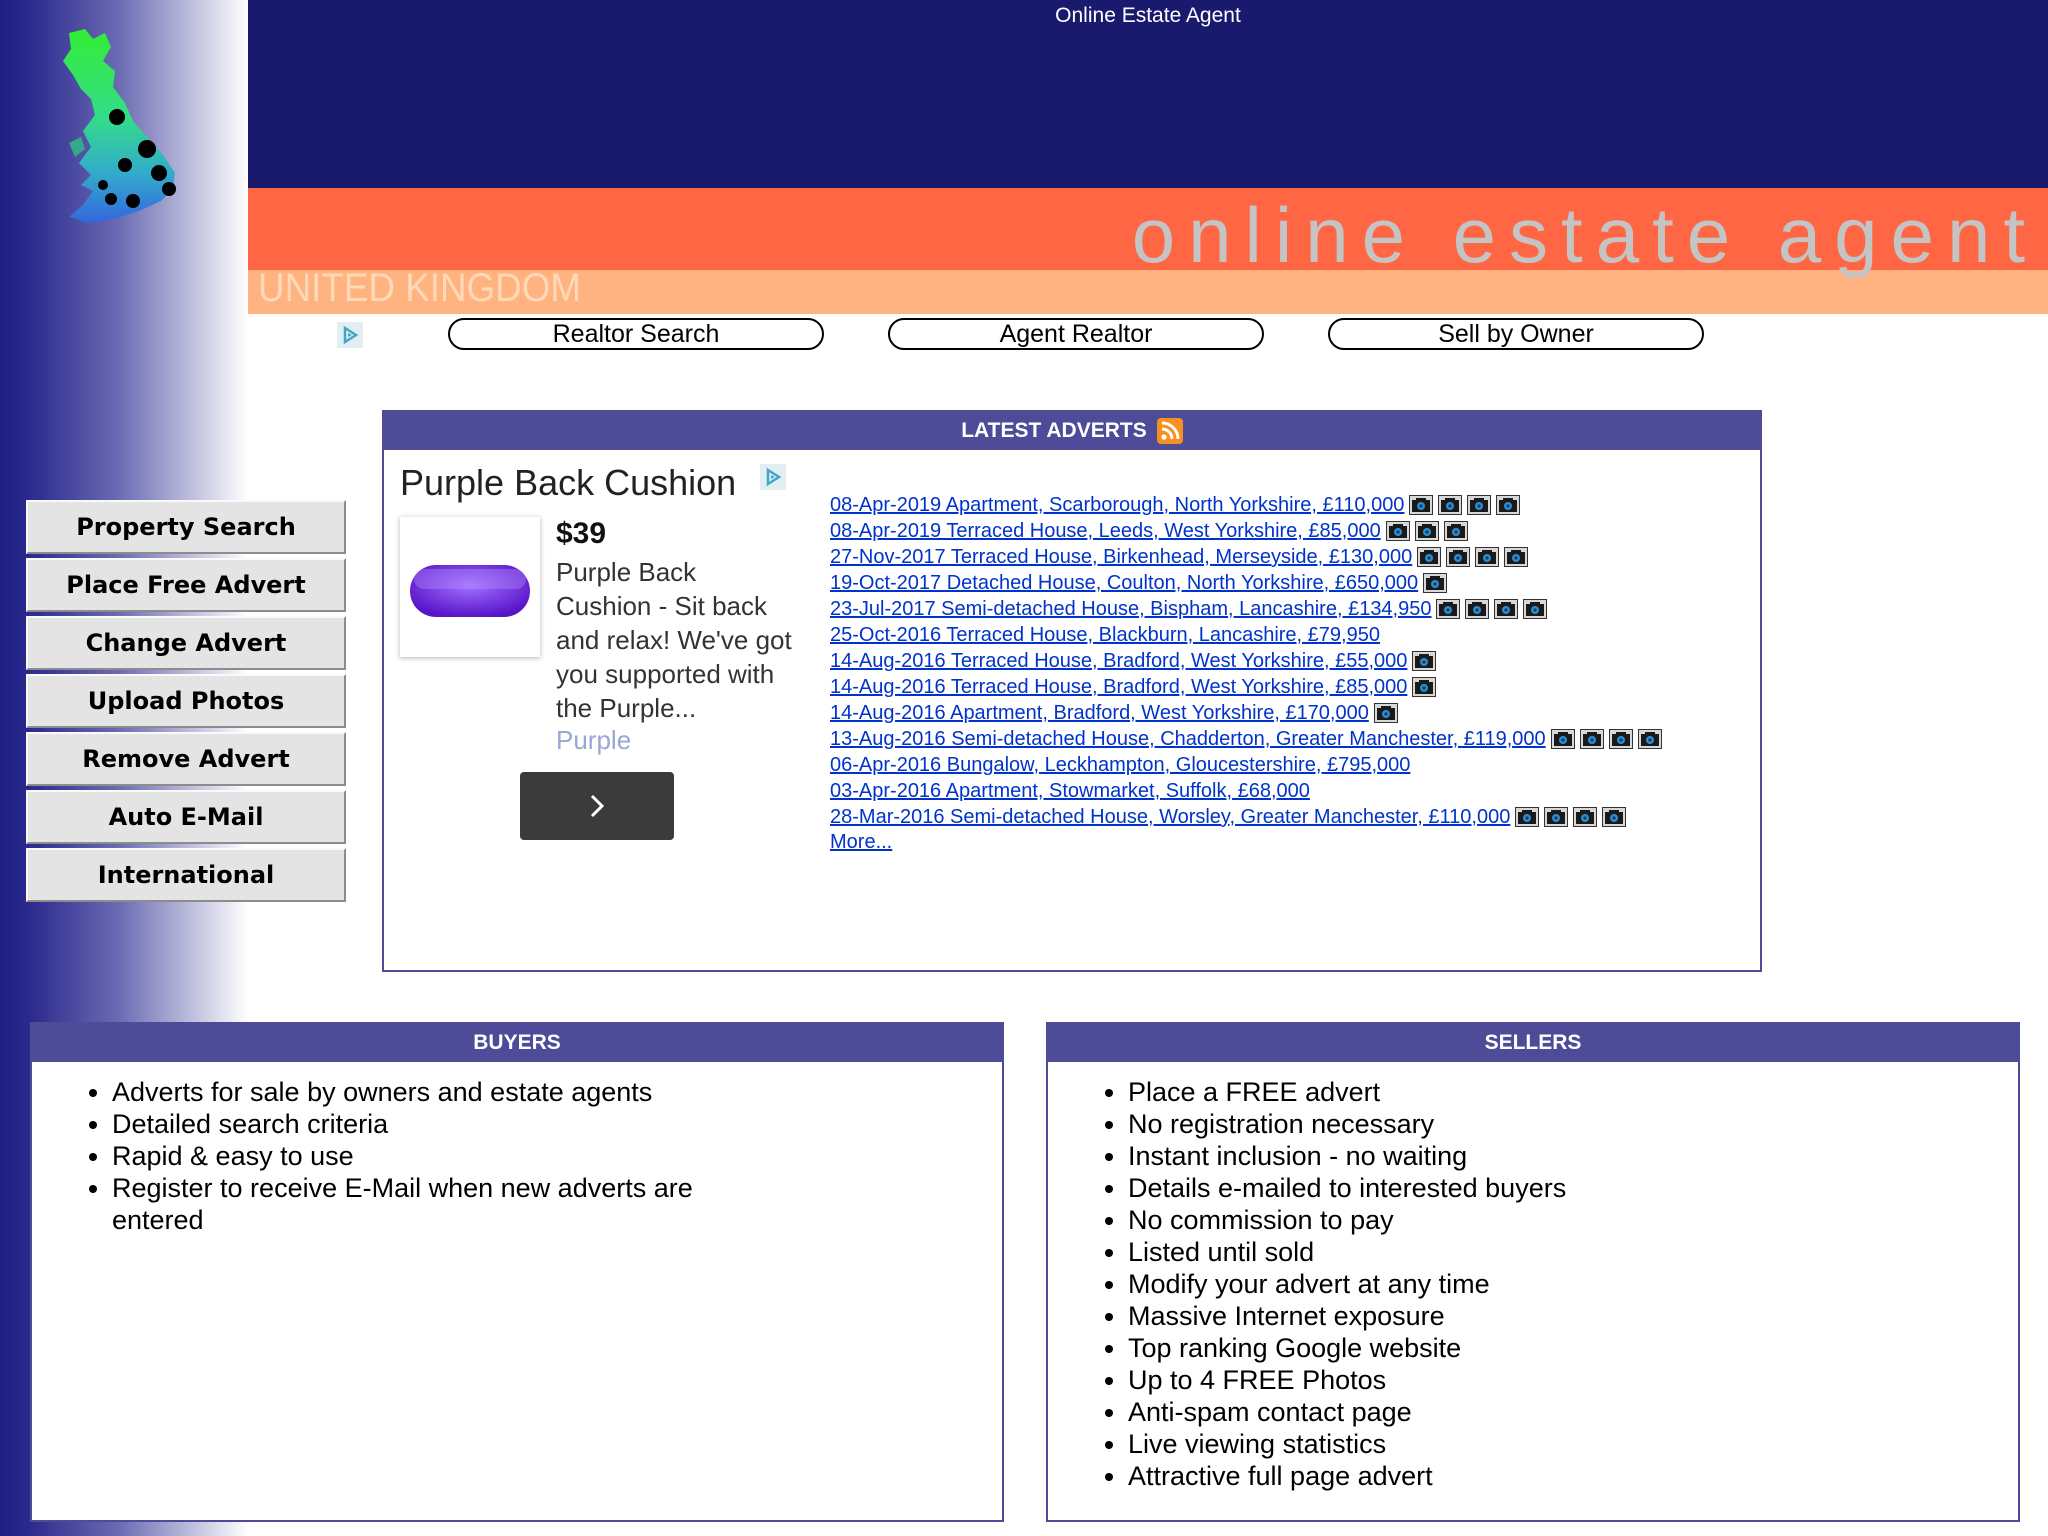 The width and height of the screenshot is (2048, 1536). What do you see at coordinates (186, 817) in the screenshot?
I see `sidebar-item-auto-email: Auto E-Mail` at bounding box center [186, 817].